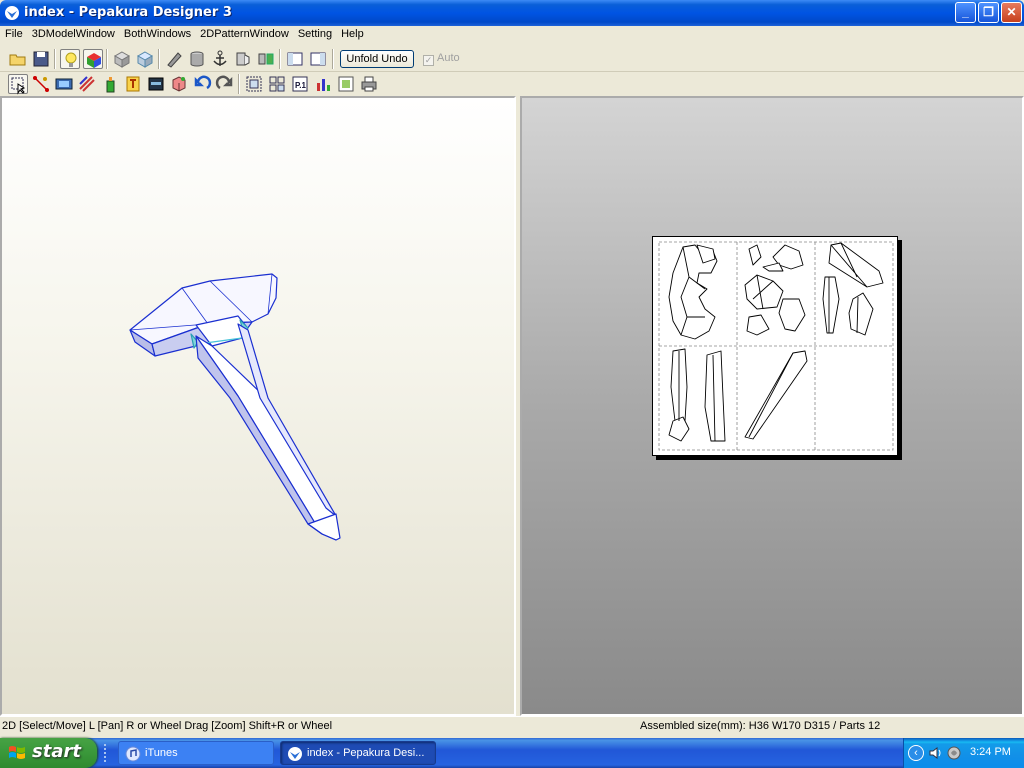  I want to click on arrange-button, so click(254, 84).